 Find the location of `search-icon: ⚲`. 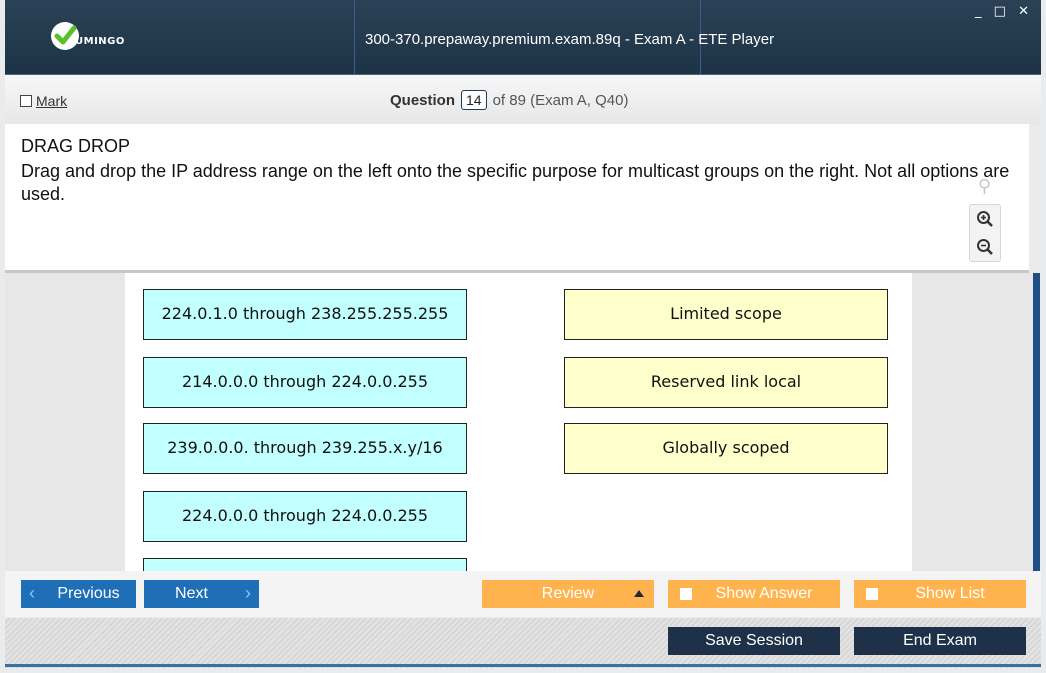

search-icon: ⚲ is located at coordinates (984, 186).